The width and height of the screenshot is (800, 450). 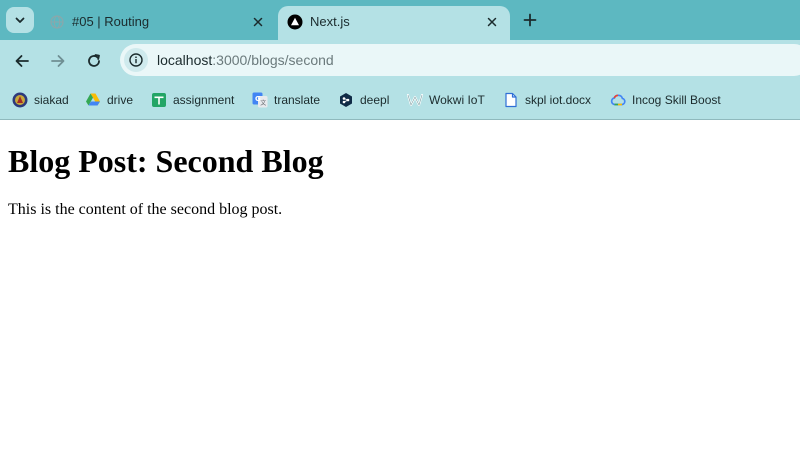 I want to click on tab-title: #05 | Routing, so click(x=111, y=21).